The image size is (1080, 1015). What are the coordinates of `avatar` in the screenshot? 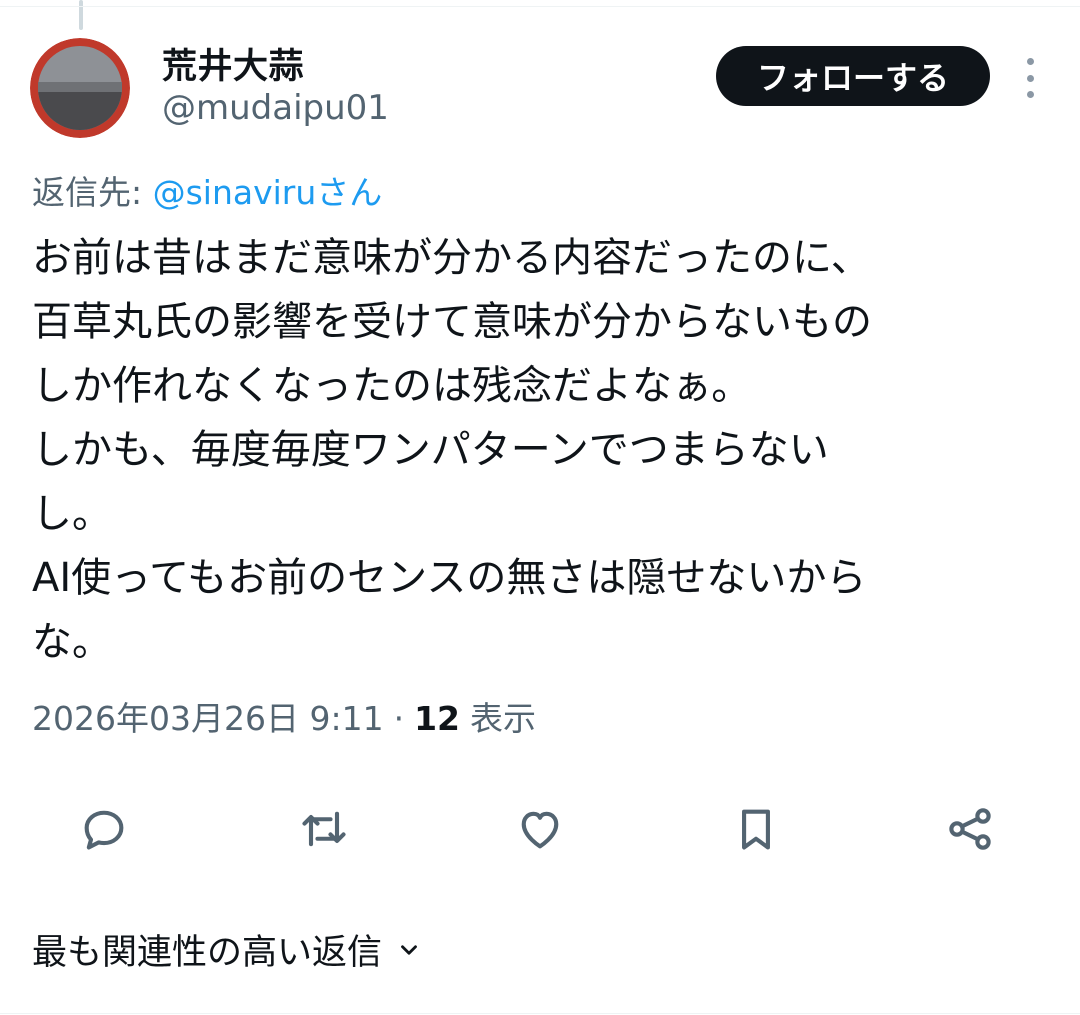 It's located at (80, 88).